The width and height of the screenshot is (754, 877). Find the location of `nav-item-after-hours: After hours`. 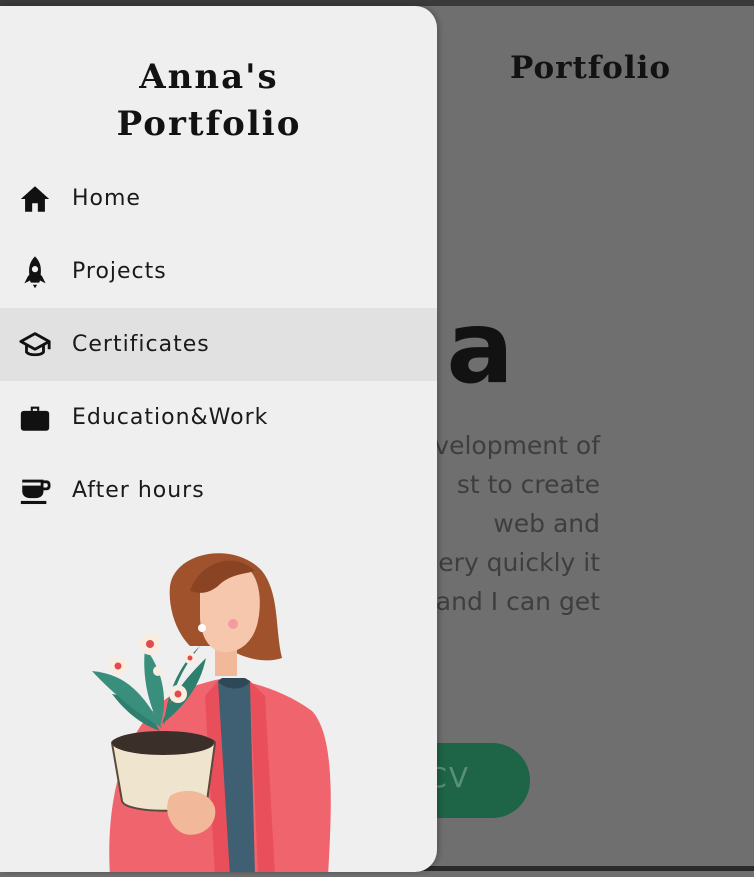

nav-item-after-hours: After hours is located at coordinates (218, 490).